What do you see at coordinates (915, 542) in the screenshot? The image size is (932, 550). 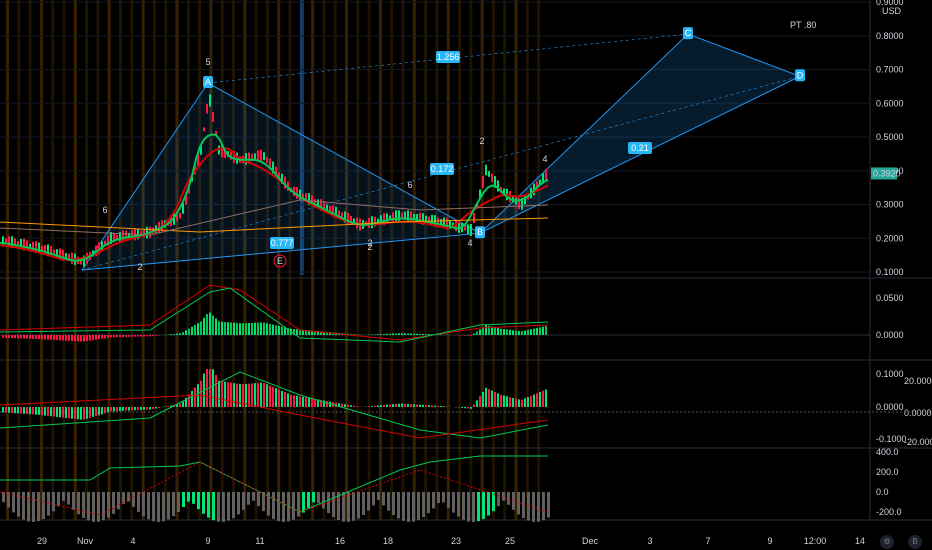 I see `auto-scale-button: B` at bounding box center [915, 542].